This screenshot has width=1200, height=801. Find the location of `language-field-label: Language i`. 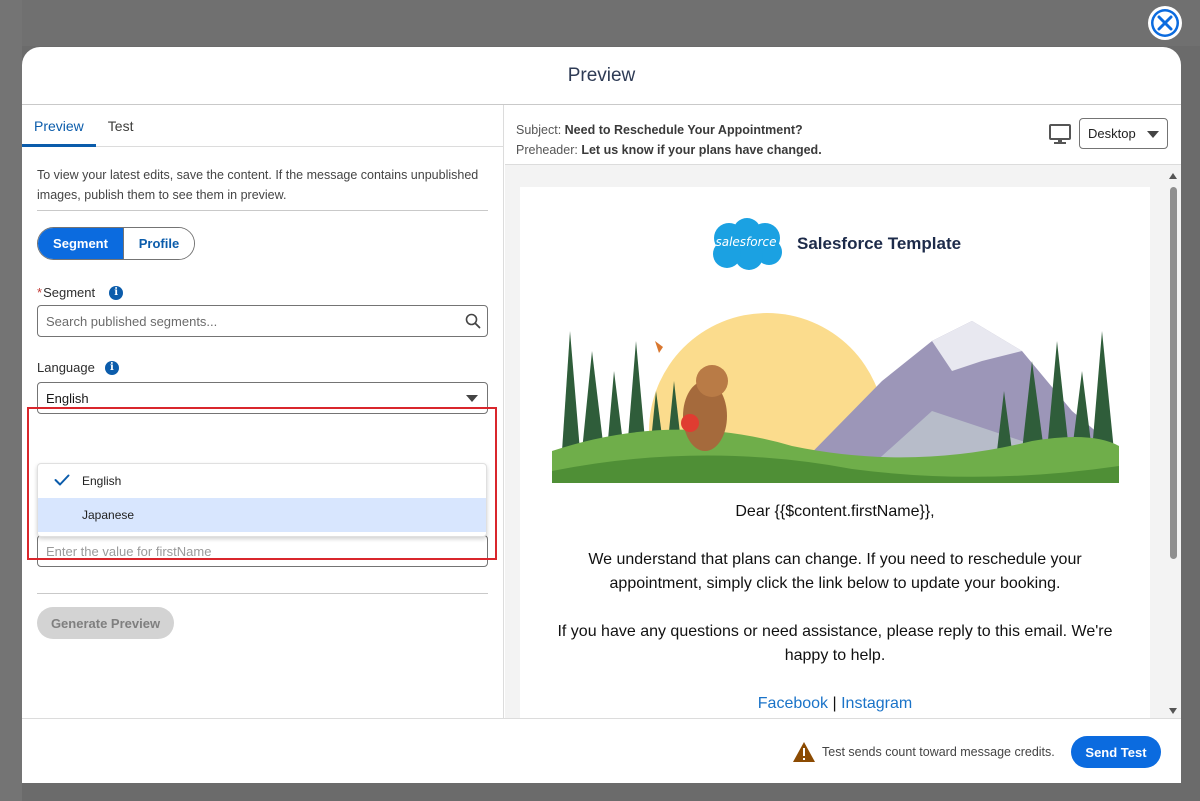

language-field-label: Language i is located at coordinates (78, 367).